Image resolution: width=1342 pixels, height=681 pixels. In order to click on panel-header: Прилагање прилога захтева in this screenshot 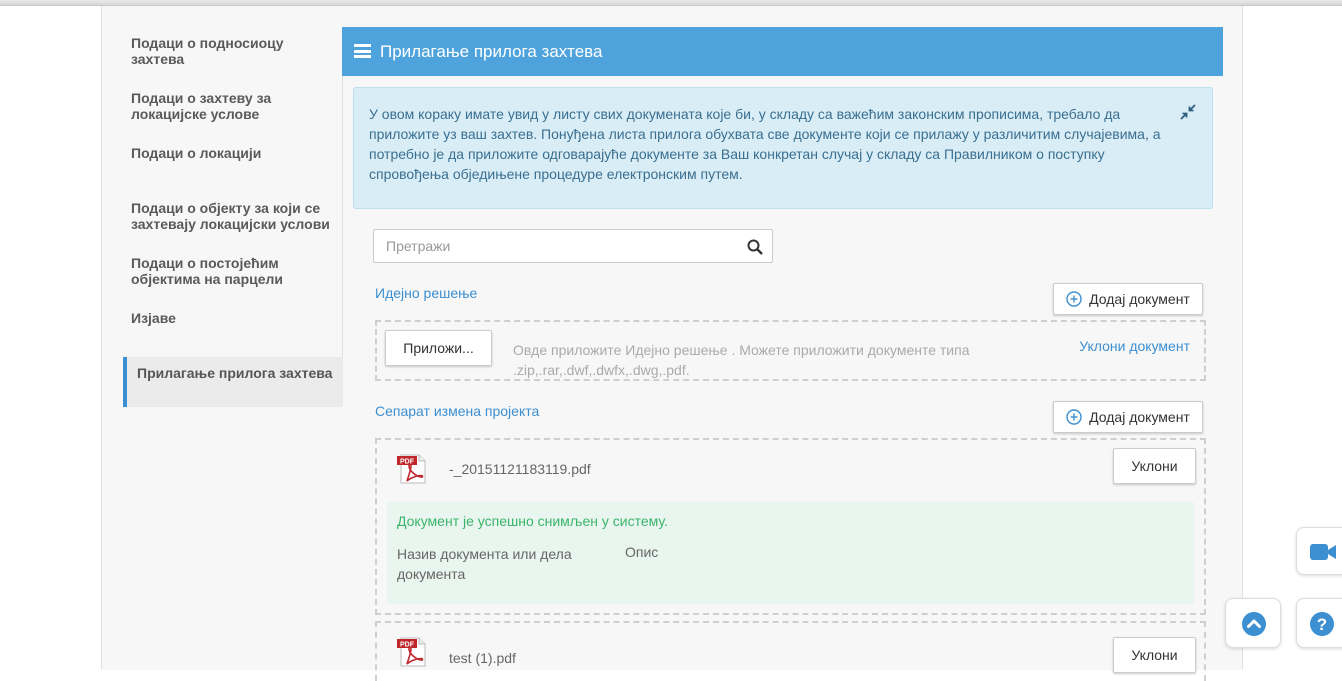, I will do `click(782, 51)`.